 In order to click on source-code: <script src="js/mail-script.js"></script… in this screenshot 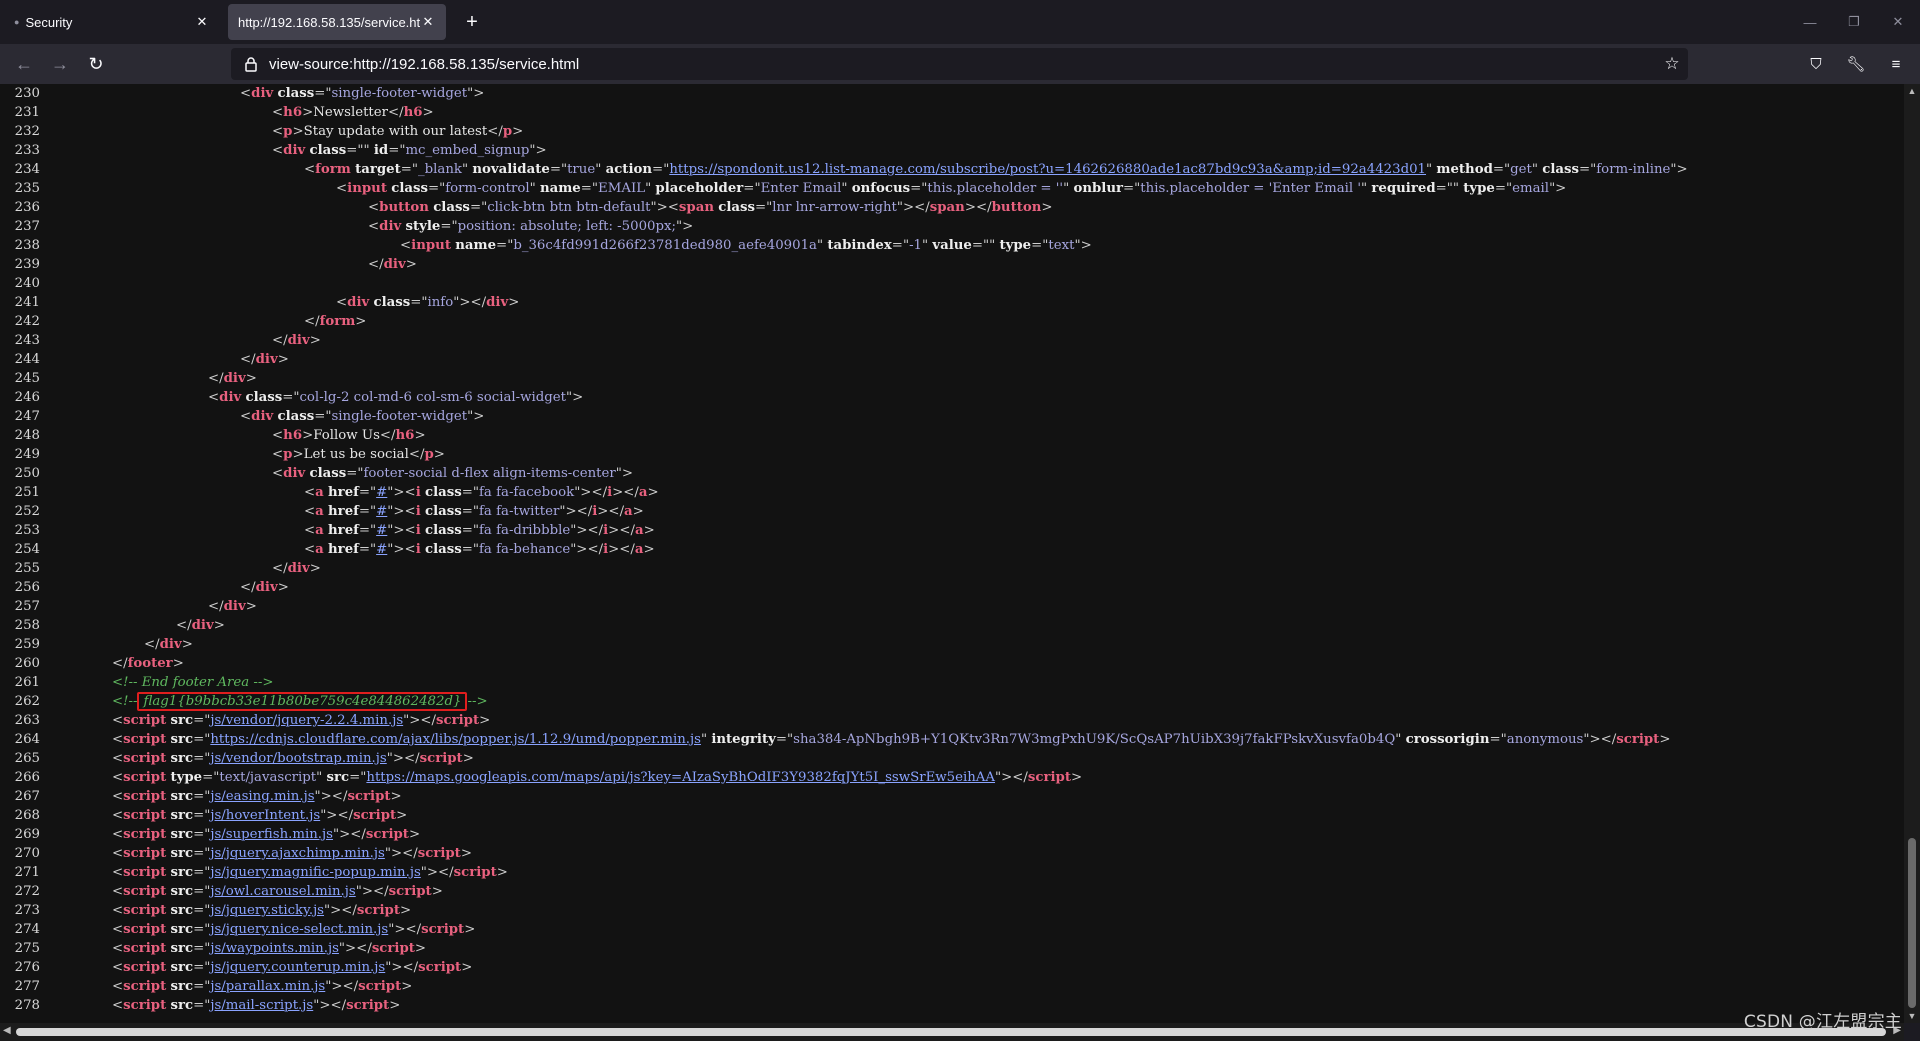, I will do `click(256, 1005)`.